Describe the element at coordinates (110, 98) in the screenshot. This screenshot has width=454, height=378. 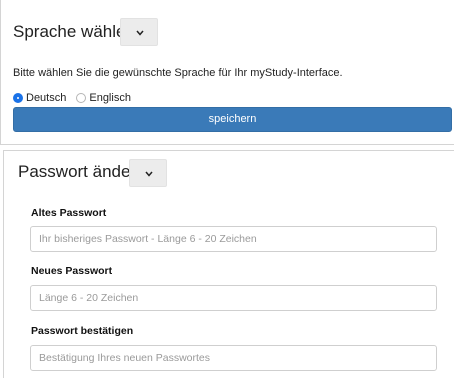
I see `radio-englisch-label: Englisch` at that location.